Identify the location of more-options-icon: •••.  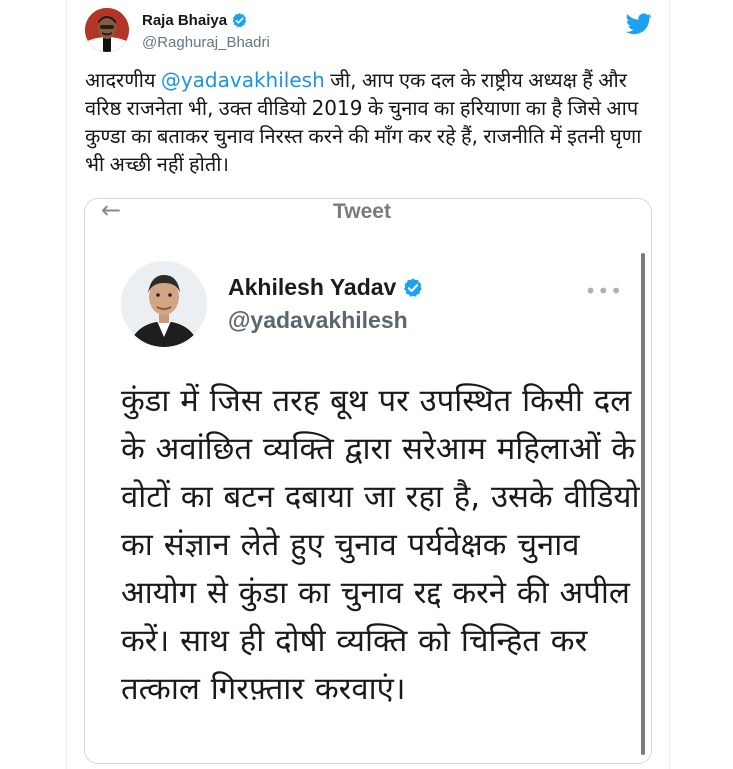
(603, 291).